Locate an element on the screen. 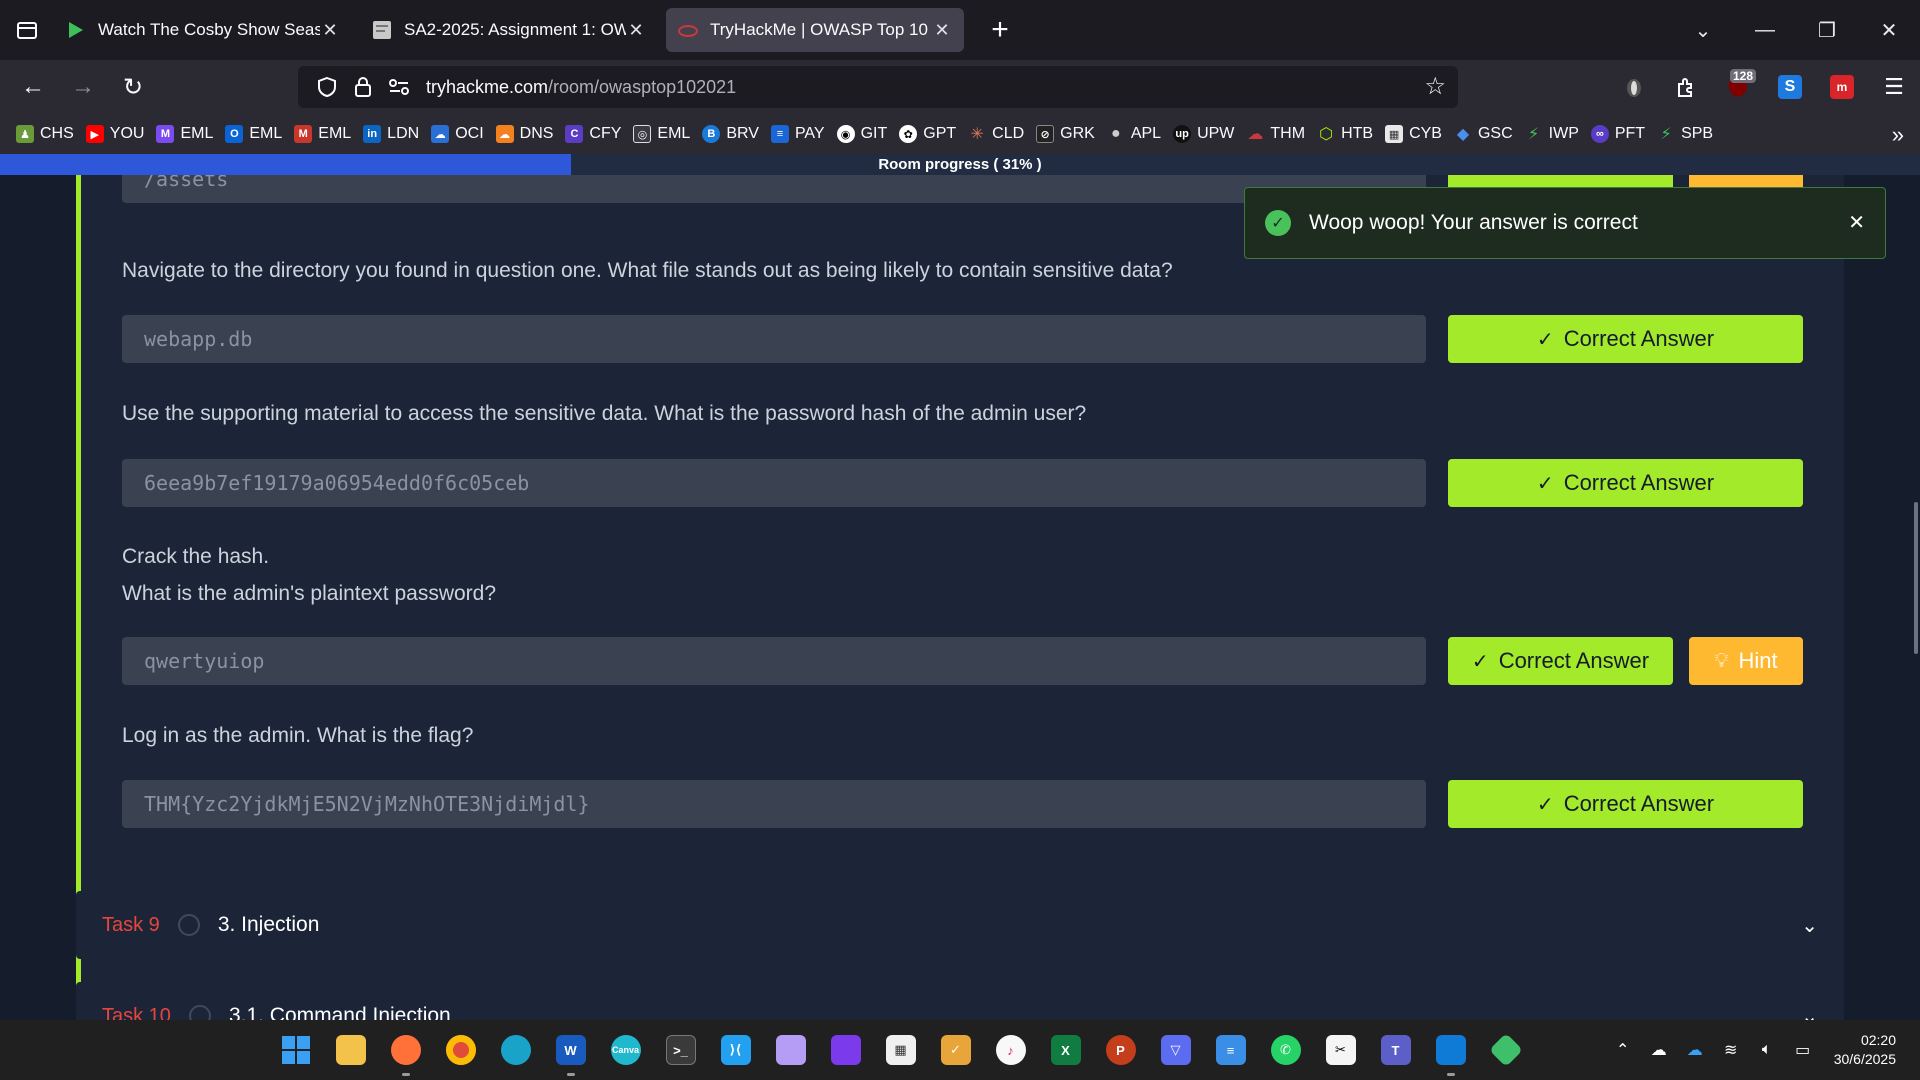  bookmark-item: ▶ YOU is located at coordinates (114, 134).